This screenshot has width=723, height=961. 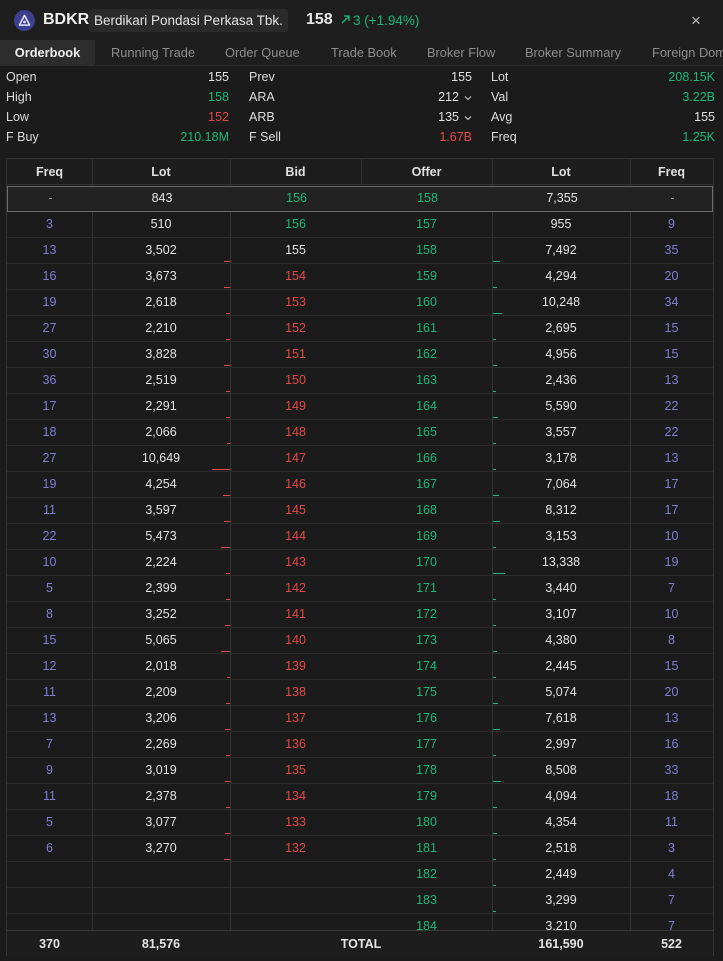 What do you see at coordinates (295, 458) in the screenshot?
I see `bid-price-cell: 147` at bounding box center [295, 458].